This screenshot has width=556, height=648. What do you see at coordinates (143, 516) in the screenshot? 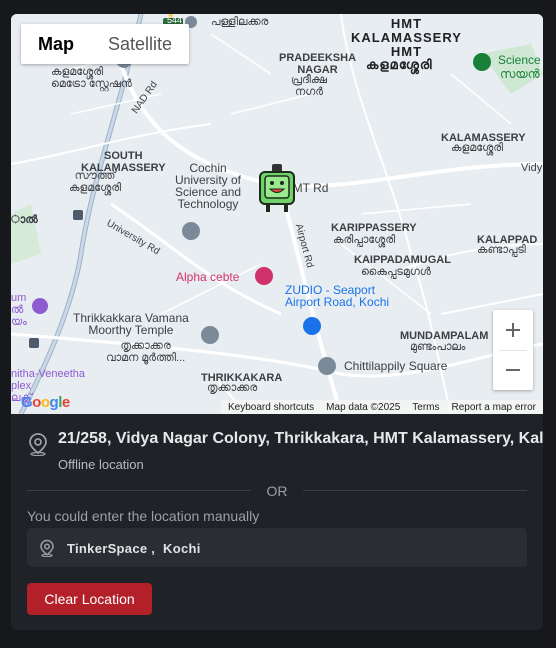
I see `manual-location-label: You could enter the location manually` at bounding box center [143, 516].